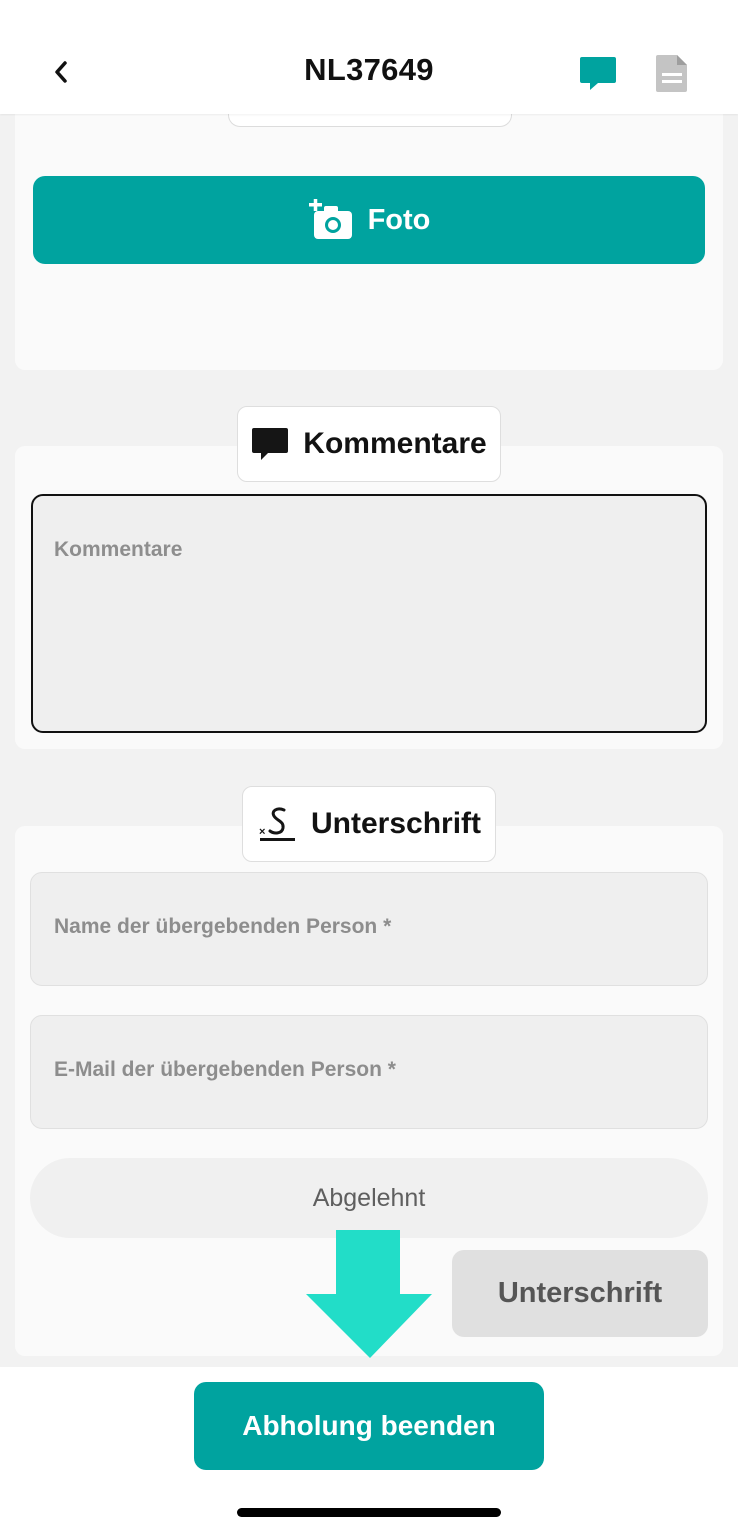  Describe the element at coordinates (369, 613) in the screenshot. I see `comments-input: Kommentare` at that location.